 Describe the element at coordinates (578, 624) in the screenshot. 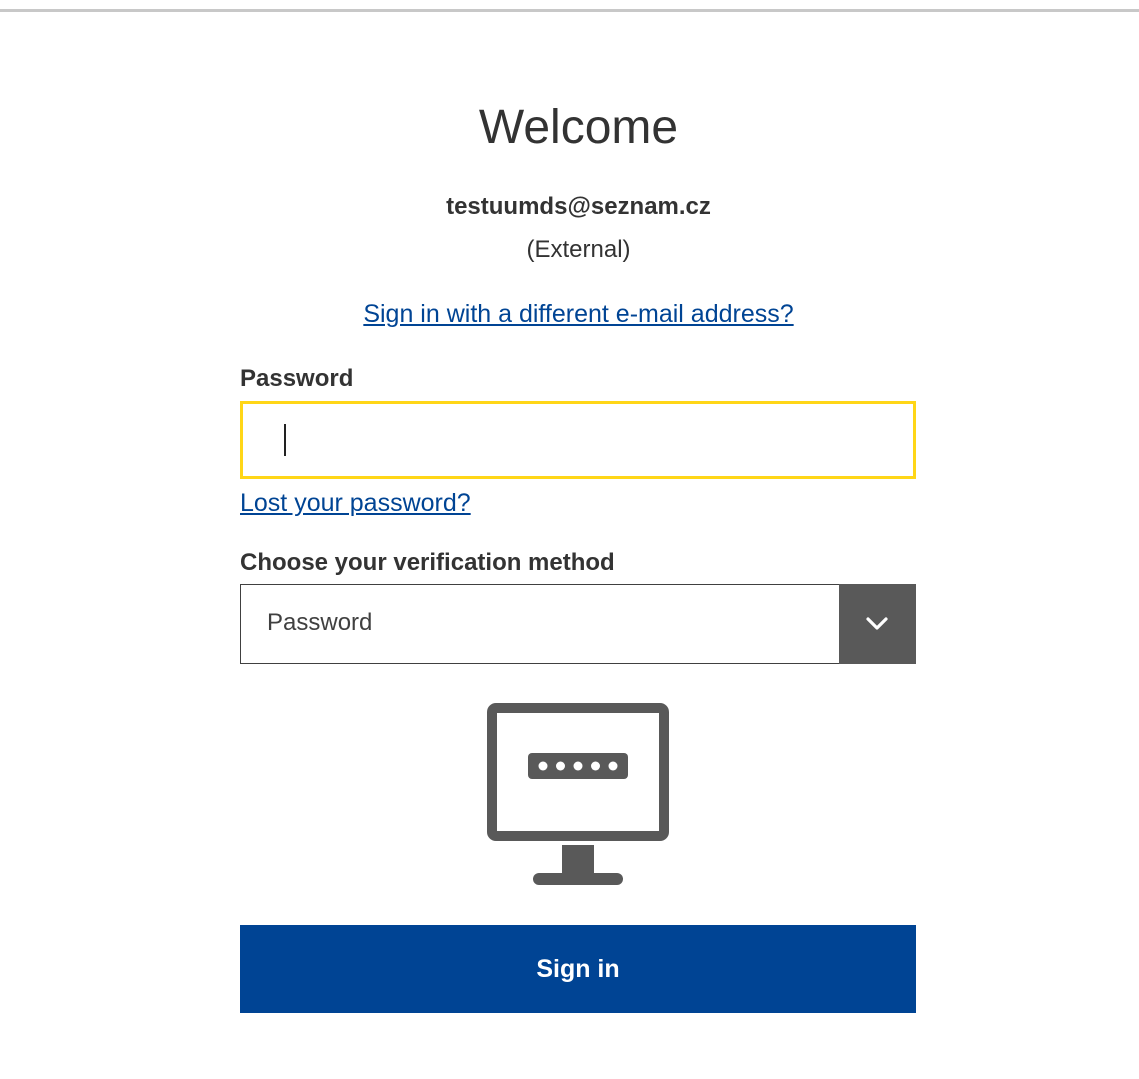

I see `verification-method-select: Password` at that location.